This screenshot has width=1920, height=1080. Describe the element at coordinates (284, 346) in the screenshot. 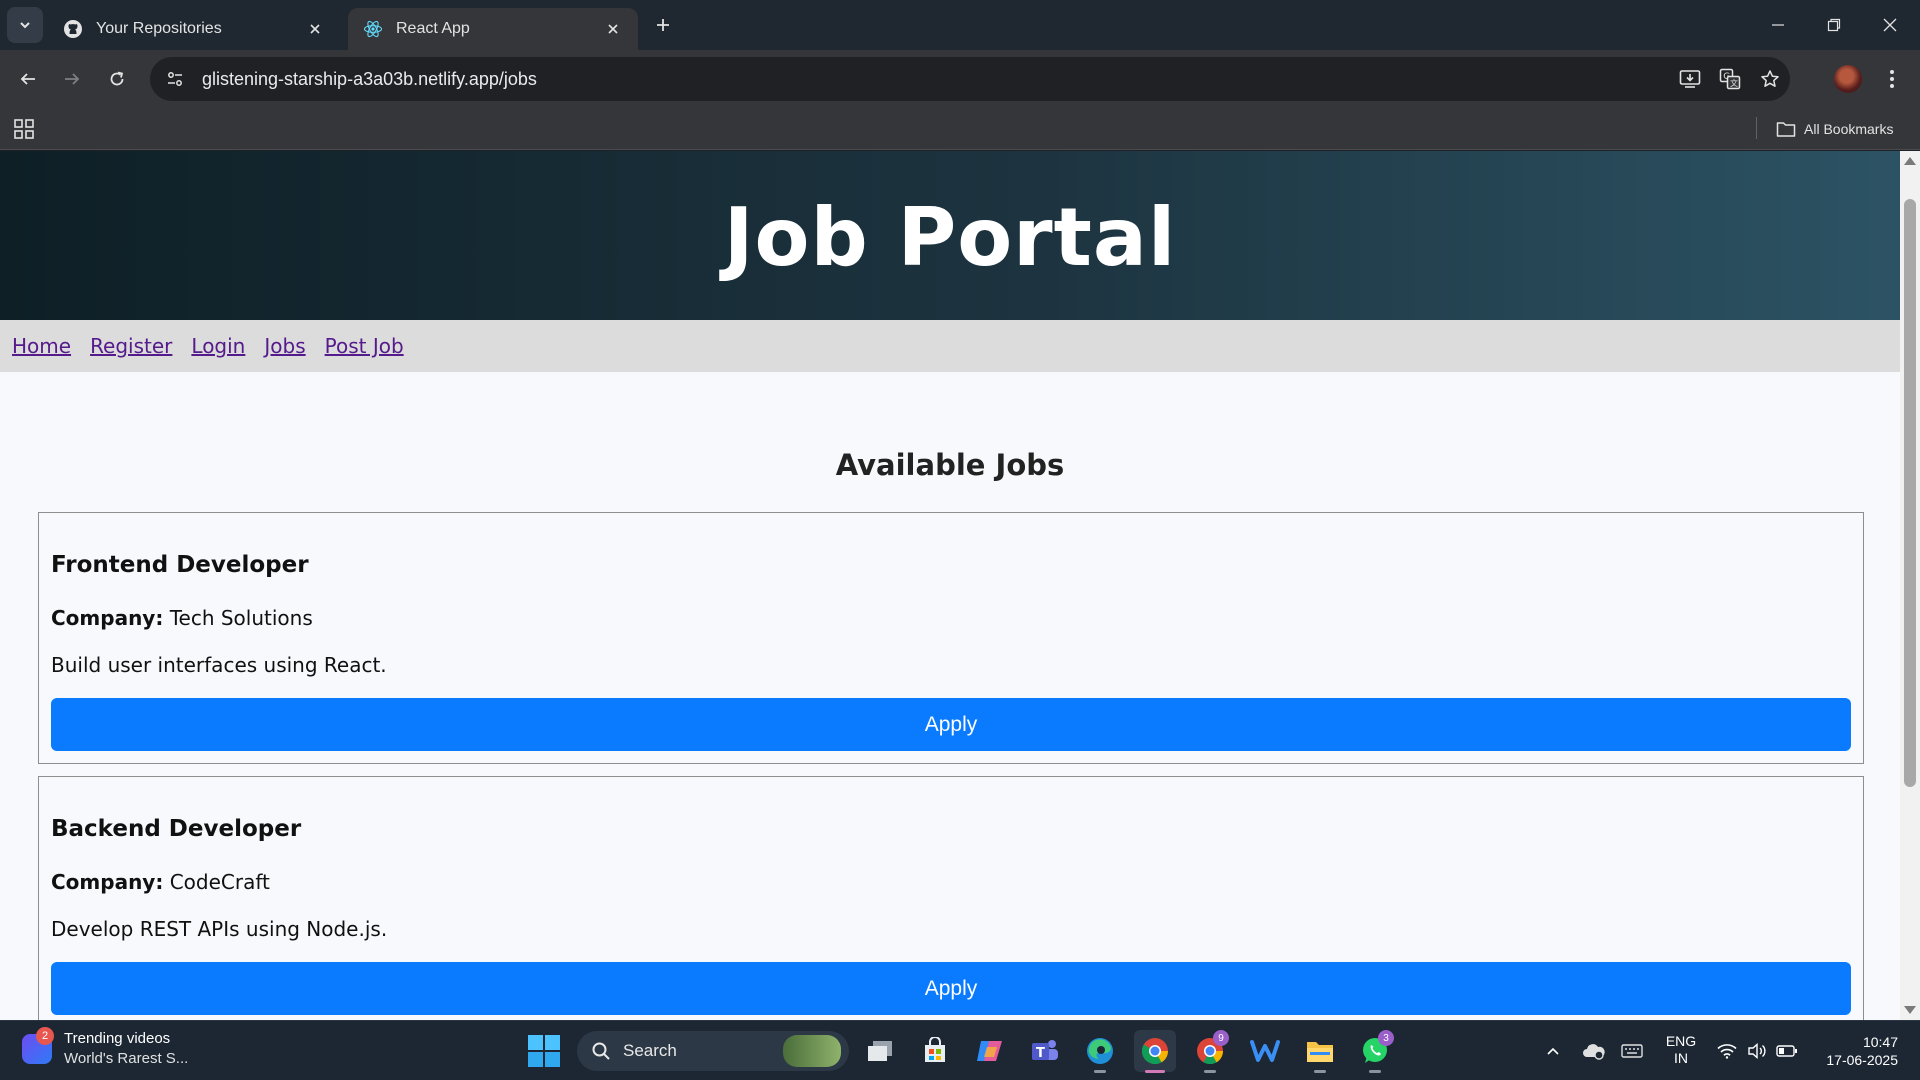

I see `nav-link-jobs: Jobs` at that location.